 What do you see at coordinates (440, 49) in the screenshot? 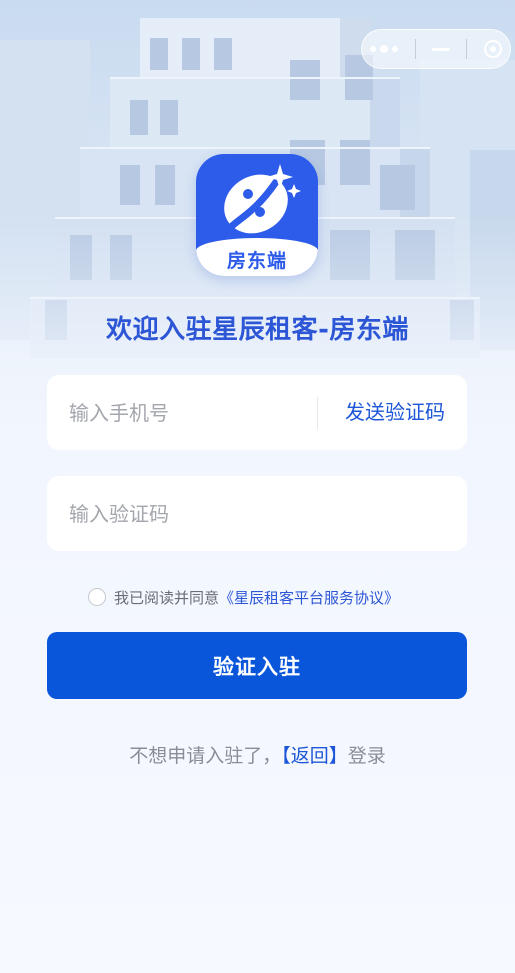
I see `minimize-icon` at bounding box center [440, 49].